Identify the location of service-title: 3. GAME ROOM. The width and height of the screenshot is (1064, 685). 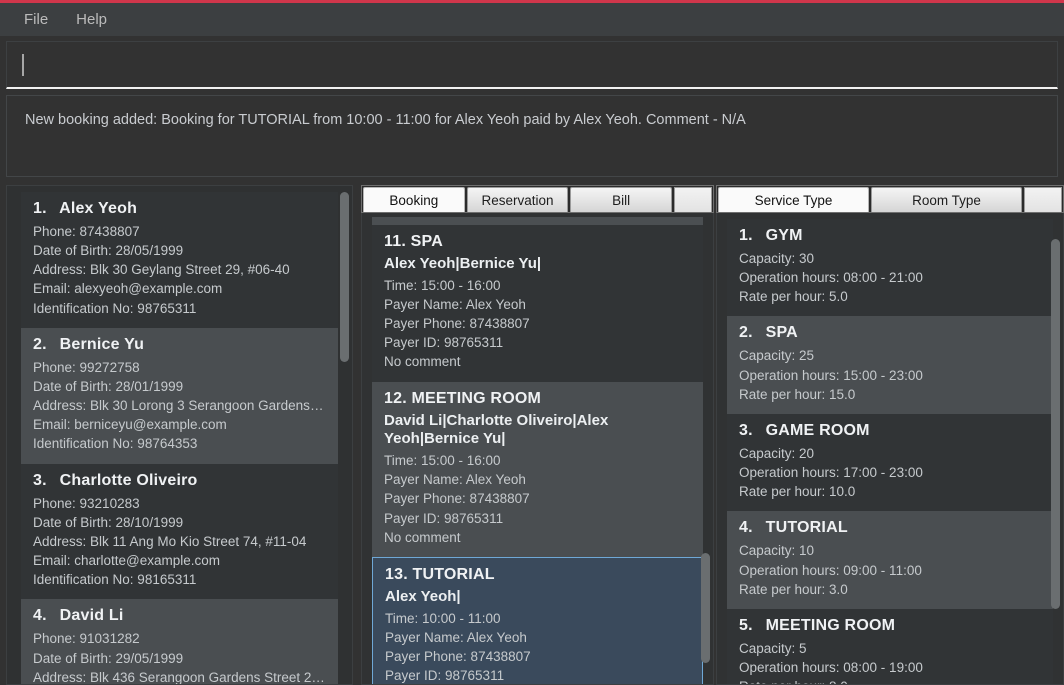
(890, 431).